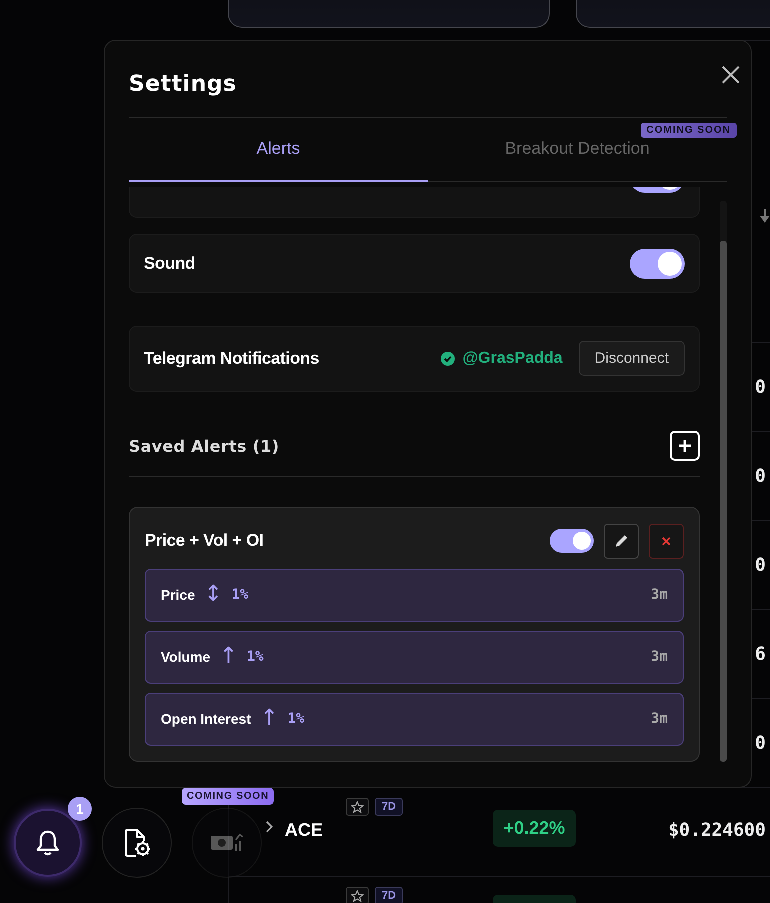 This screenshot has width=770, height=903. What do you see at coordinates (137, 843) in the screenshot?
I see `document-gear-icon` at bounding box center [137, 843].